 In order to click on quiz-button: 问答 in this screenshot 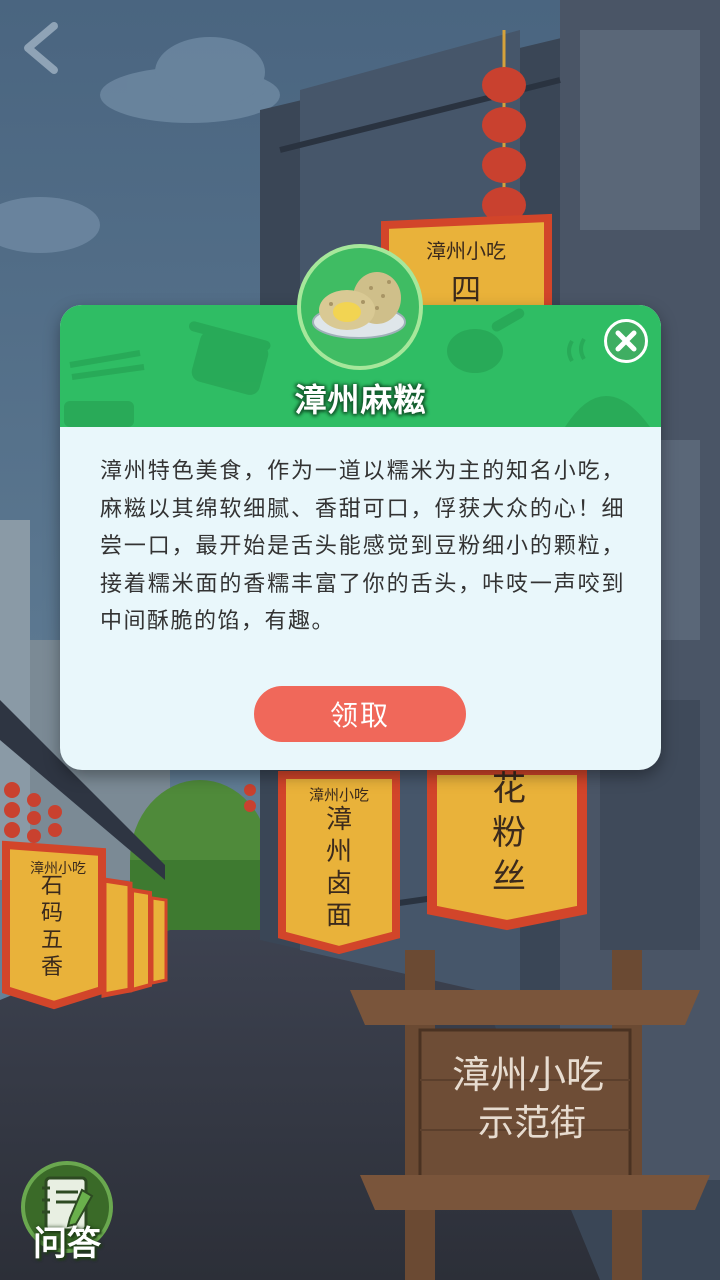, I will do `click(67, 1212)`.